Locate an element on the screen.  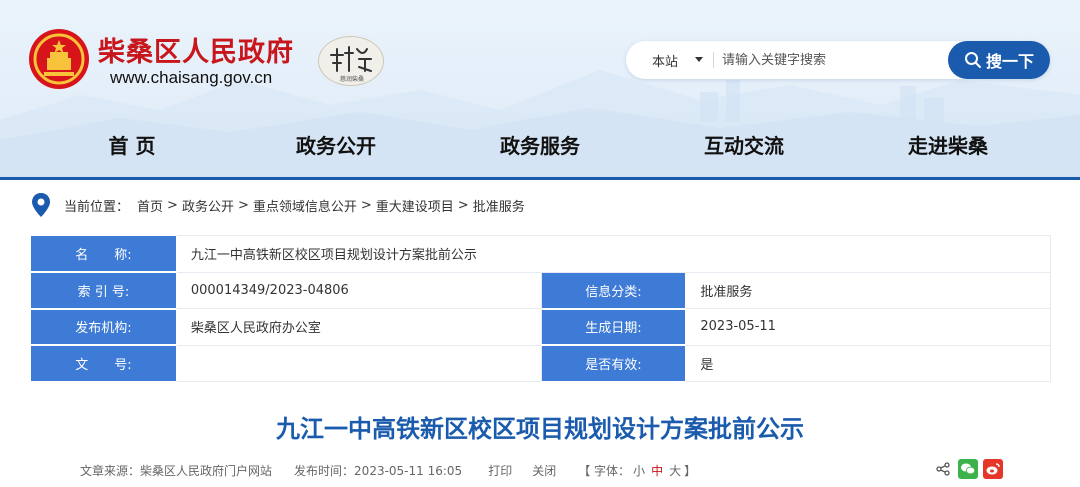
share-icon is located at coordinates (943, 469).